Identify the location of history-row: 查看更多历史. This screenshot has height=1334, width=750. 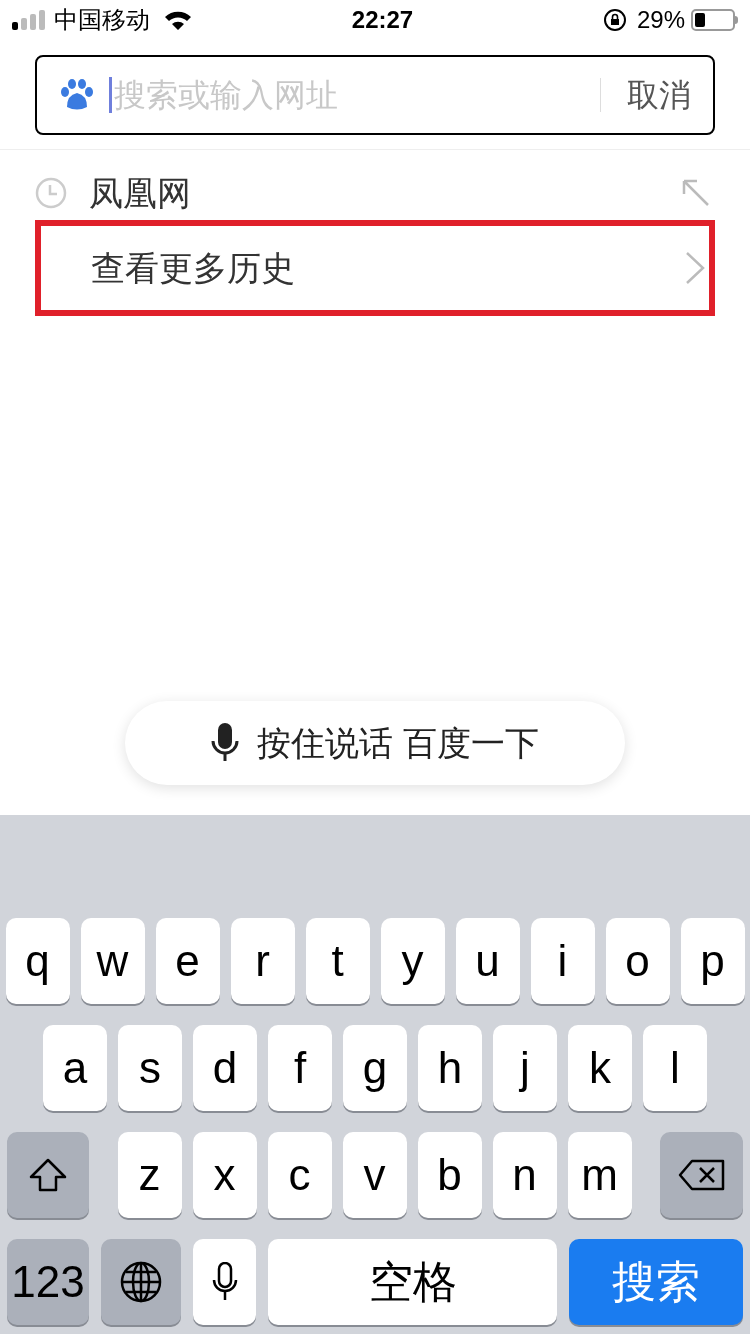
(375, 268).